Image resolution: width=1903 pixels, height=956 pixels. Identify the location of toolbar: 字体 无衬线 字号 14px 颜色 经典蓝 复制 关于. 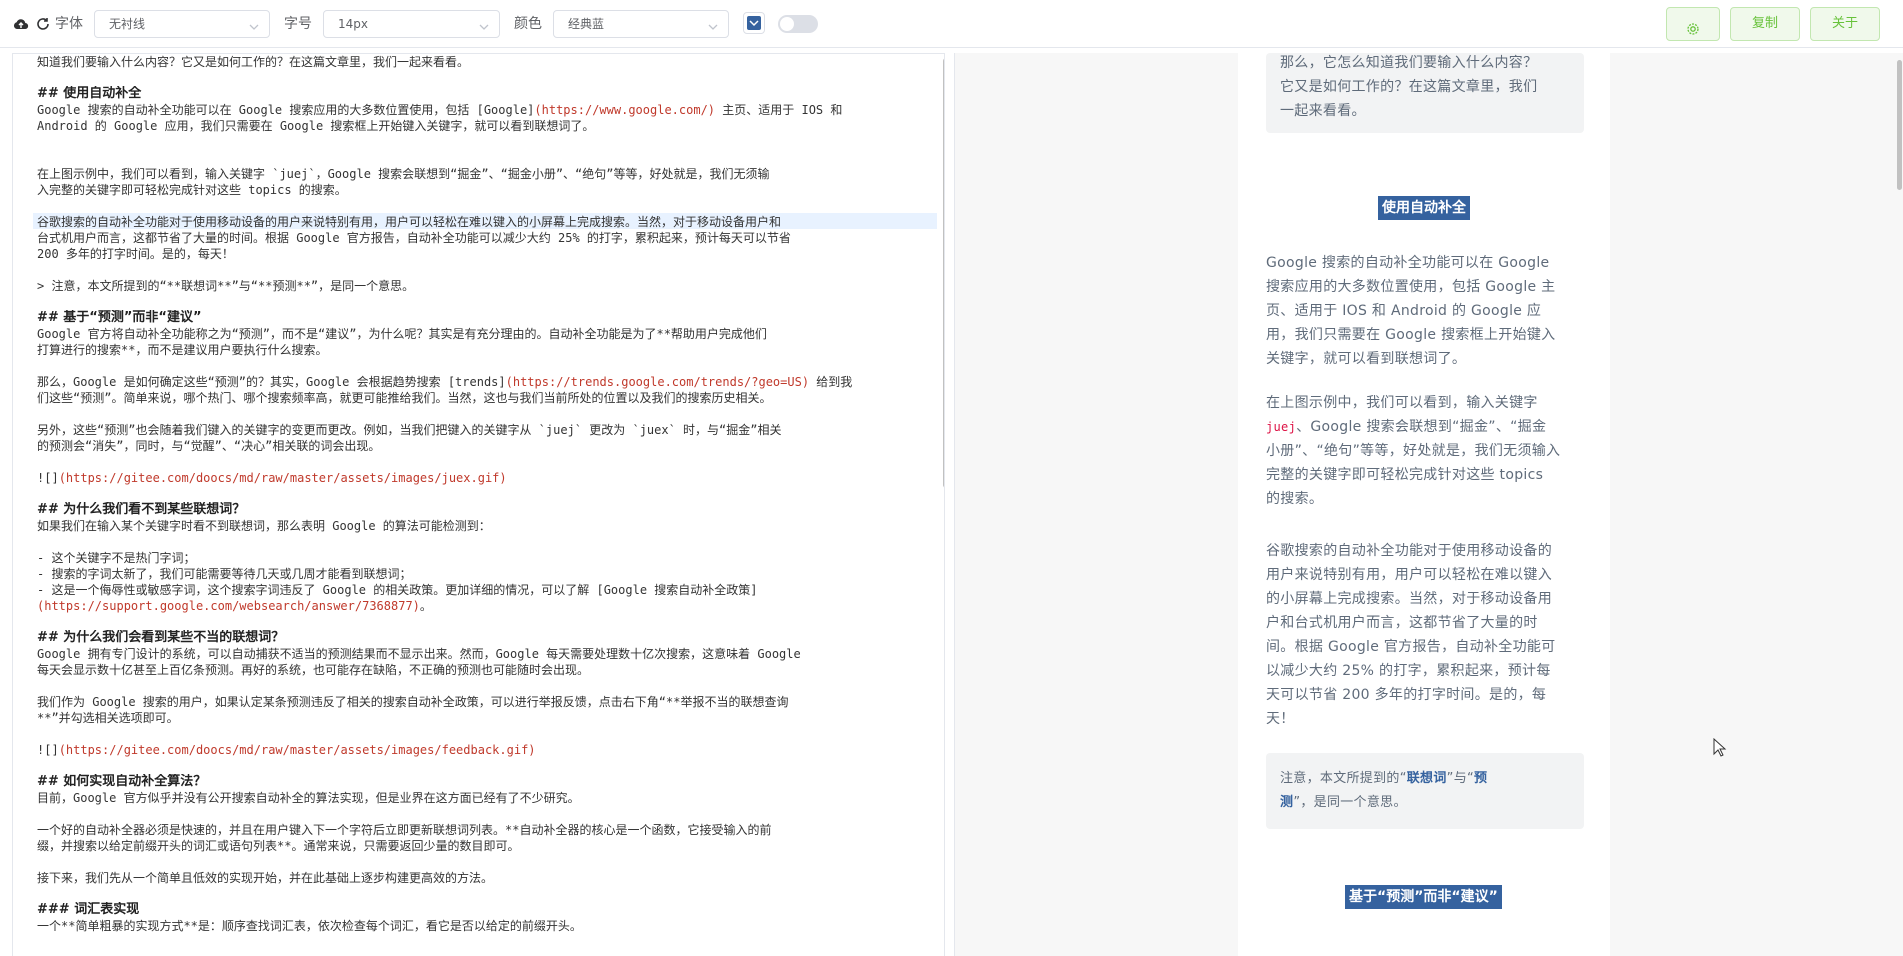
(951, 24).